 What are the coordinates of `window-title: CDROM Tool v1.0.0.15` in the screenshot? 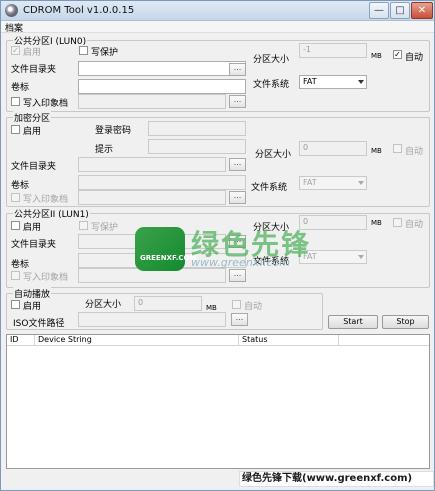 It's located at (79, 10).